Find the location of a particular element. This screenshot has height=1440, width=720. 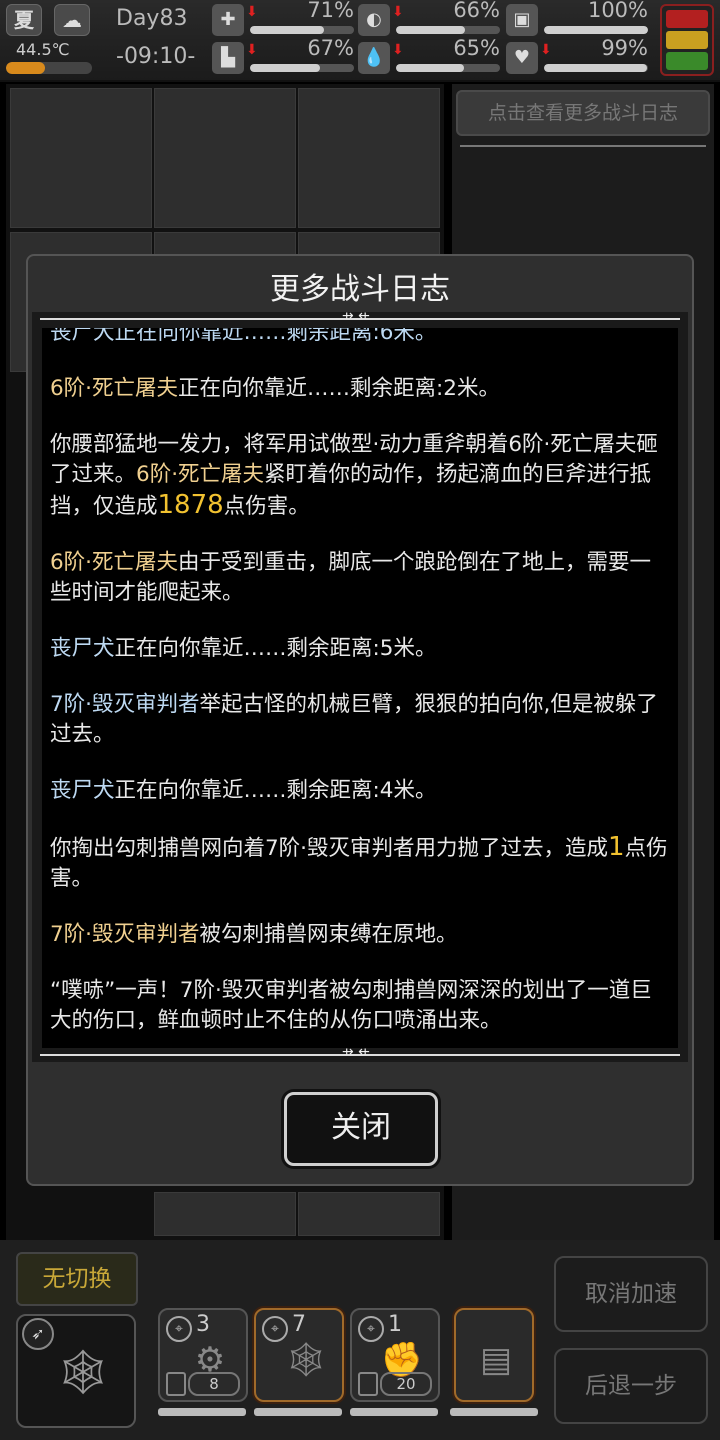

log-text: 正在向你靠近……剩余距离:5米。 is located at coordinates (275, 648).